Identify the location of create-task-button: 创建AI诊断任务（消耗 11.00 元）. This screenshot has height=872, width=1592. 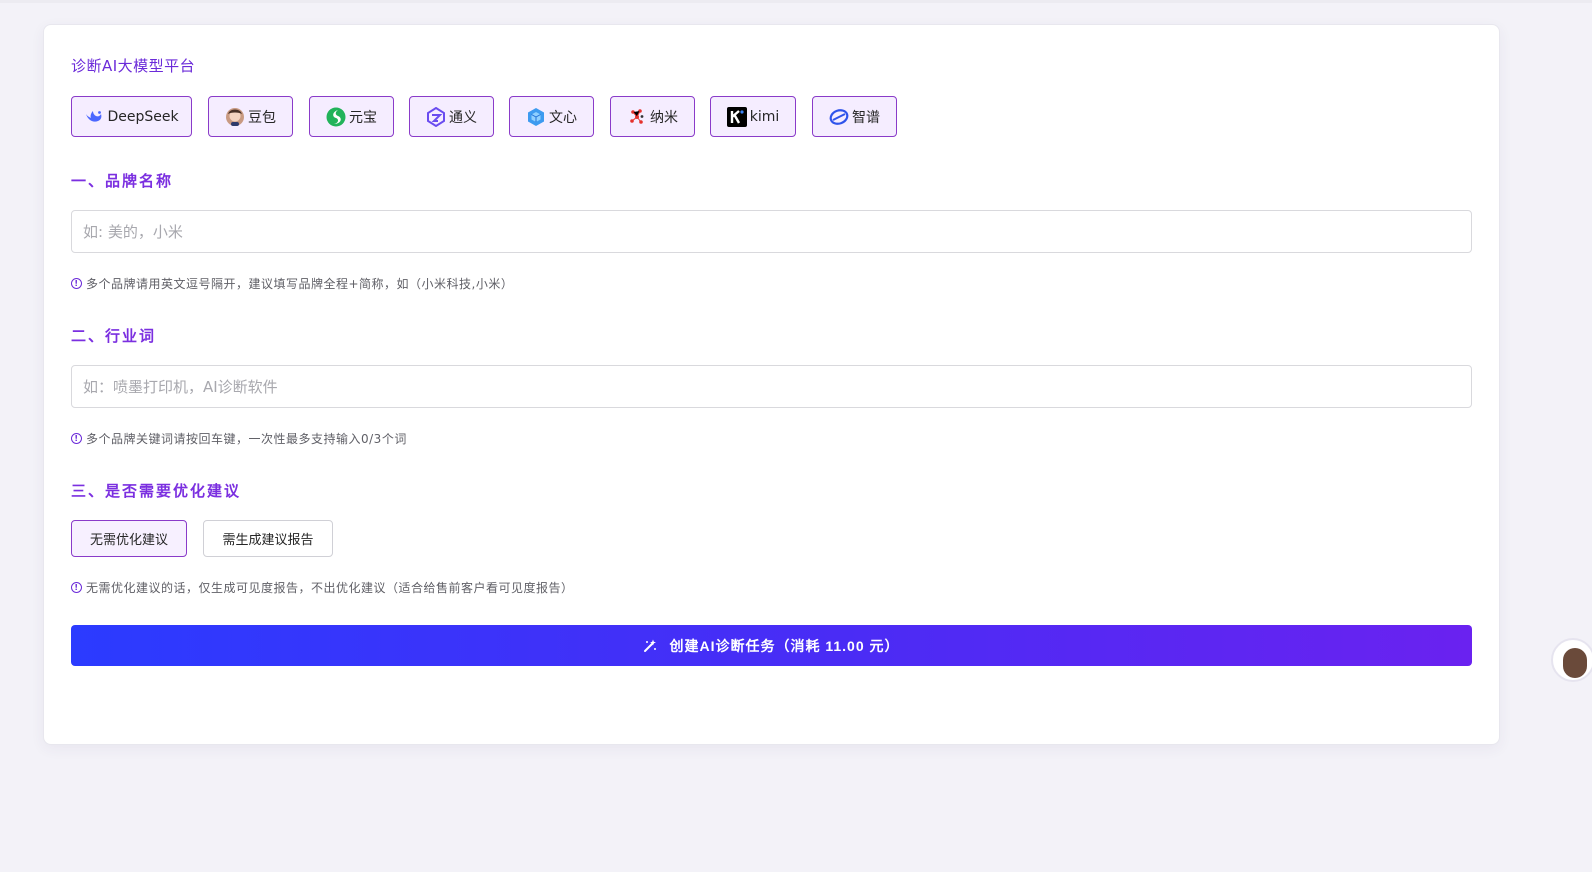
(771, 645).